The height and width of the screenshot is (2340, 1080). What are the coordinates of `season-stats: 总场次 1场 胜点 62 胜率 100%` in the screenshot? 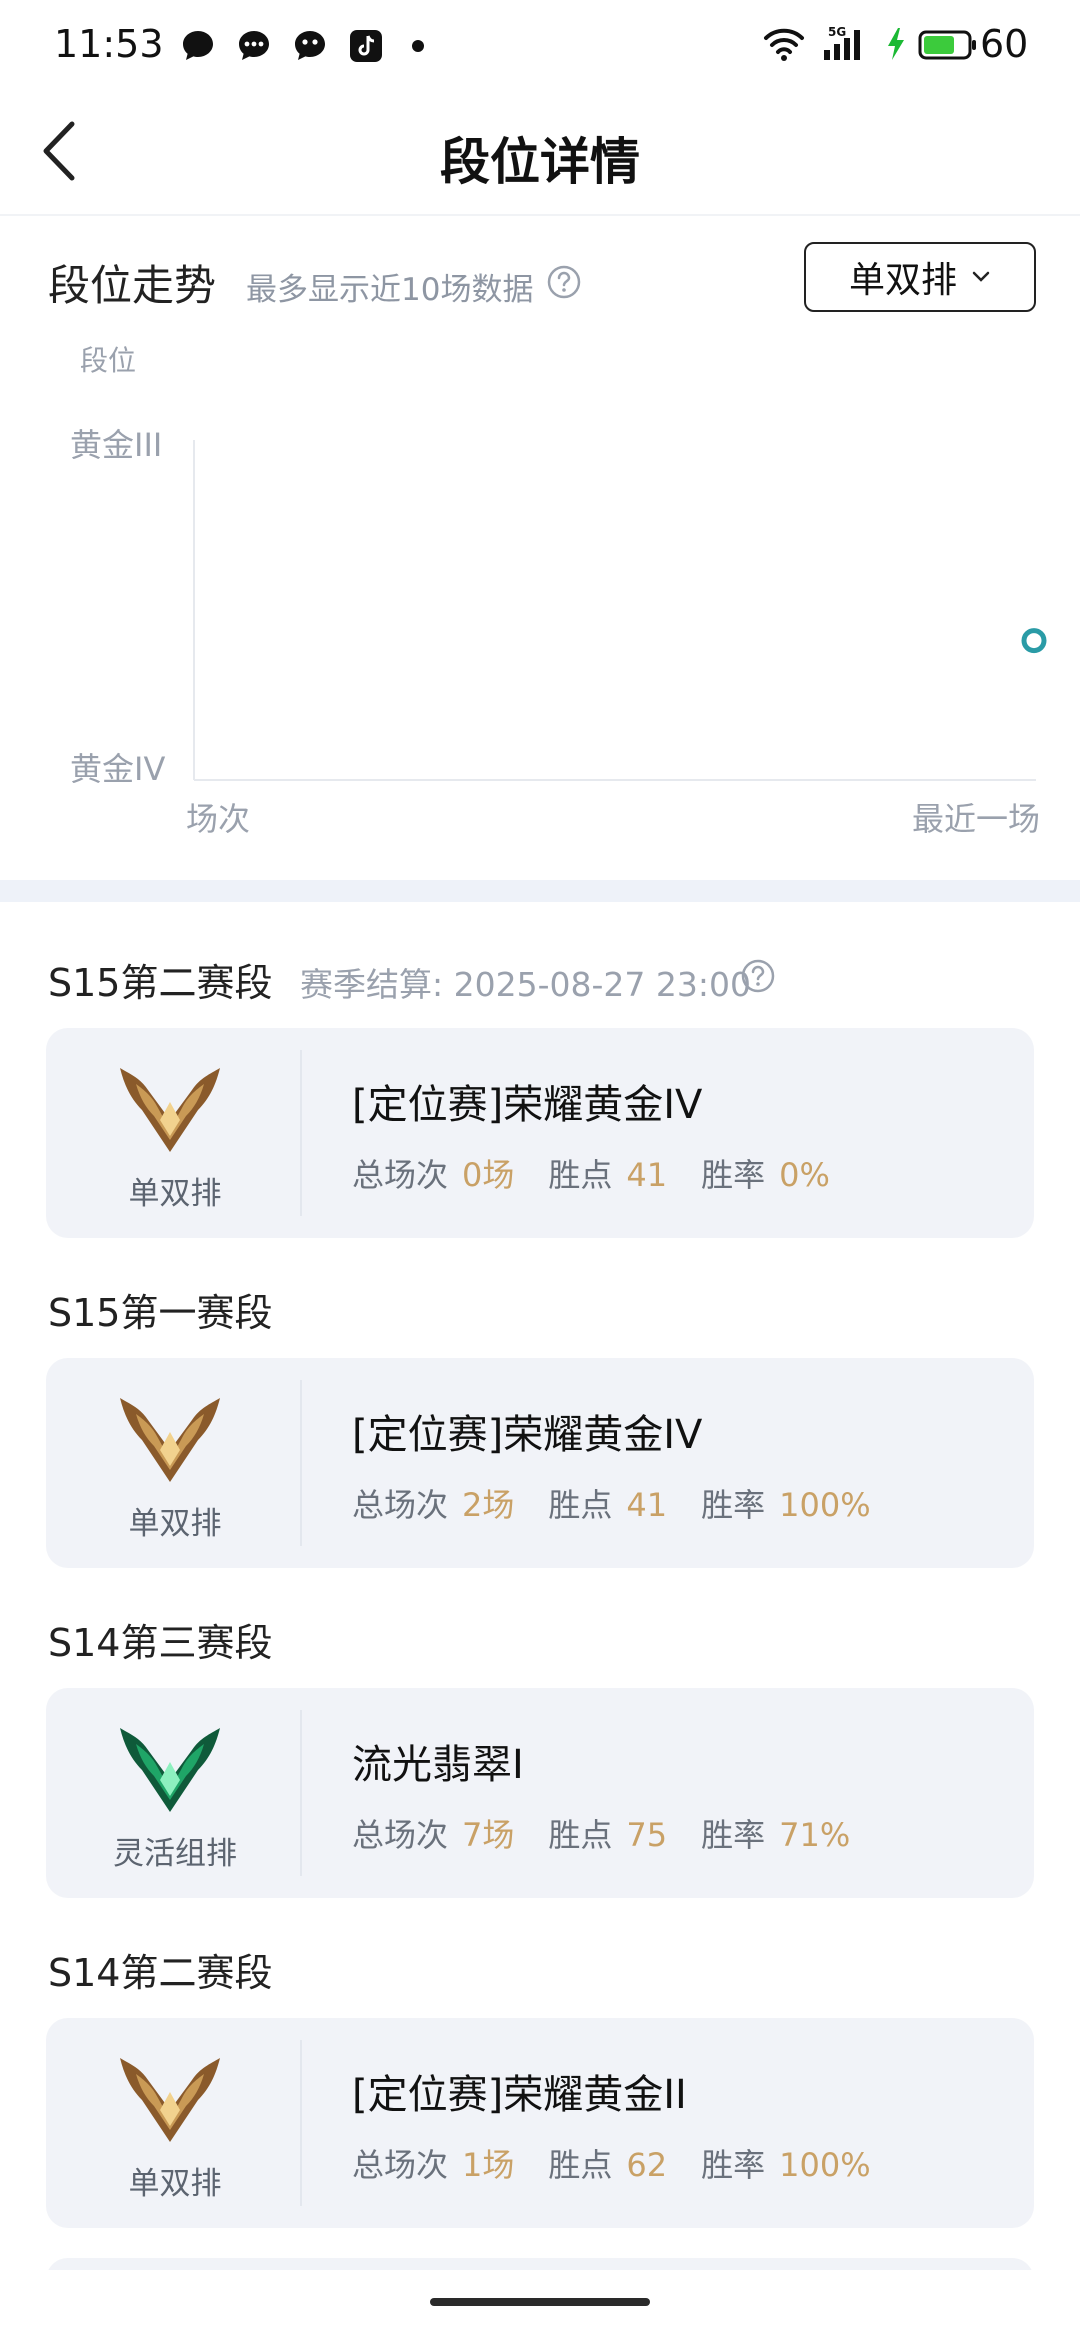 It's located at (611, 2163).